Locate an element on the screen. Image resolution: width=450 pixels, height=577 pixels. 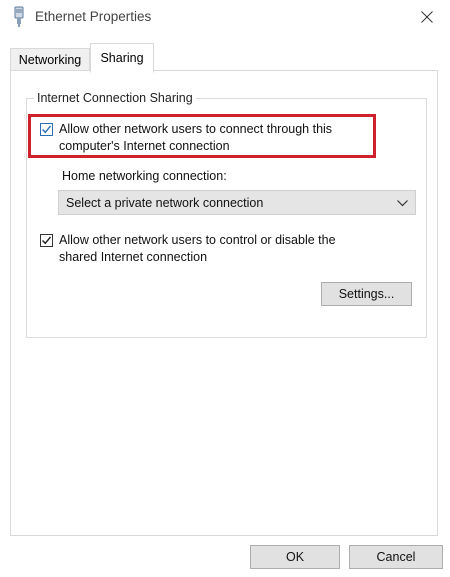
close-icon is located at coordinates (427, 17).